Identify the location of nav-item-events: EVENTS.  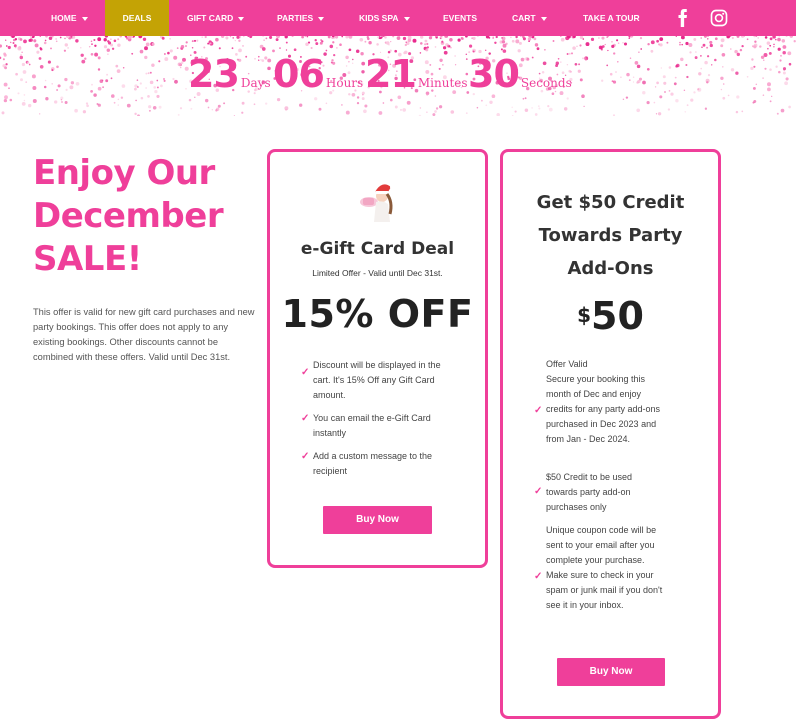
(460, 18).